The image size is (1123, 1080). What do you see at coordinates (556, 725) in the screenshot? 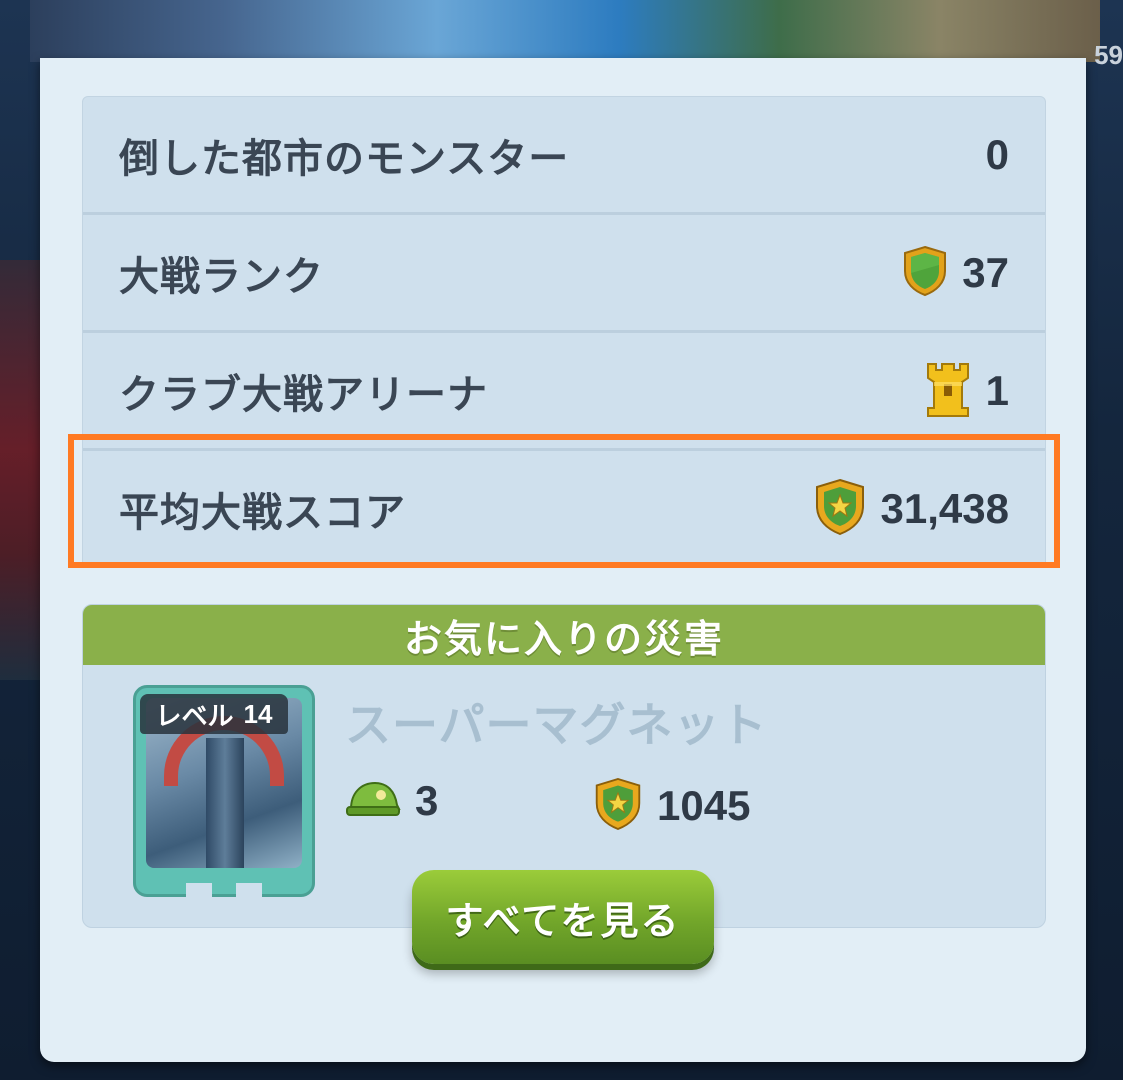
I see `disaster-name: スーパーマグネット` at bounding box center [556, 725].